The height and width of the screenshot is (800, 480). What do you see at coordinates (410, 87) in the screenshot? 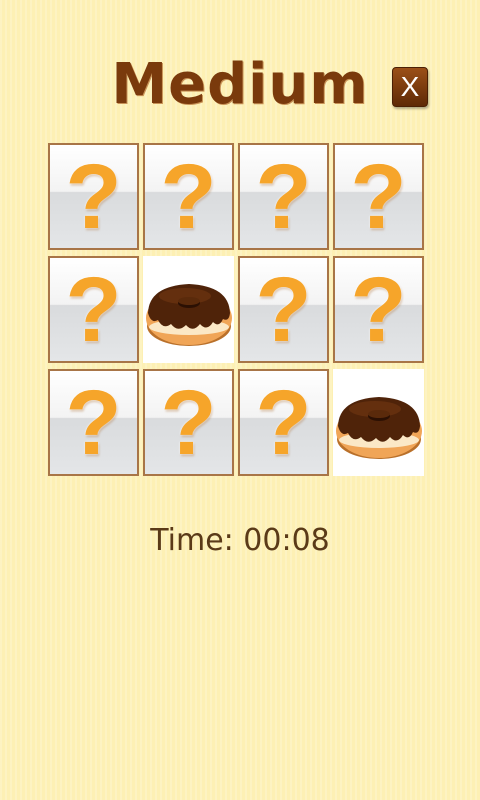
I see `close-button: X` at bounding box center [410, 87].